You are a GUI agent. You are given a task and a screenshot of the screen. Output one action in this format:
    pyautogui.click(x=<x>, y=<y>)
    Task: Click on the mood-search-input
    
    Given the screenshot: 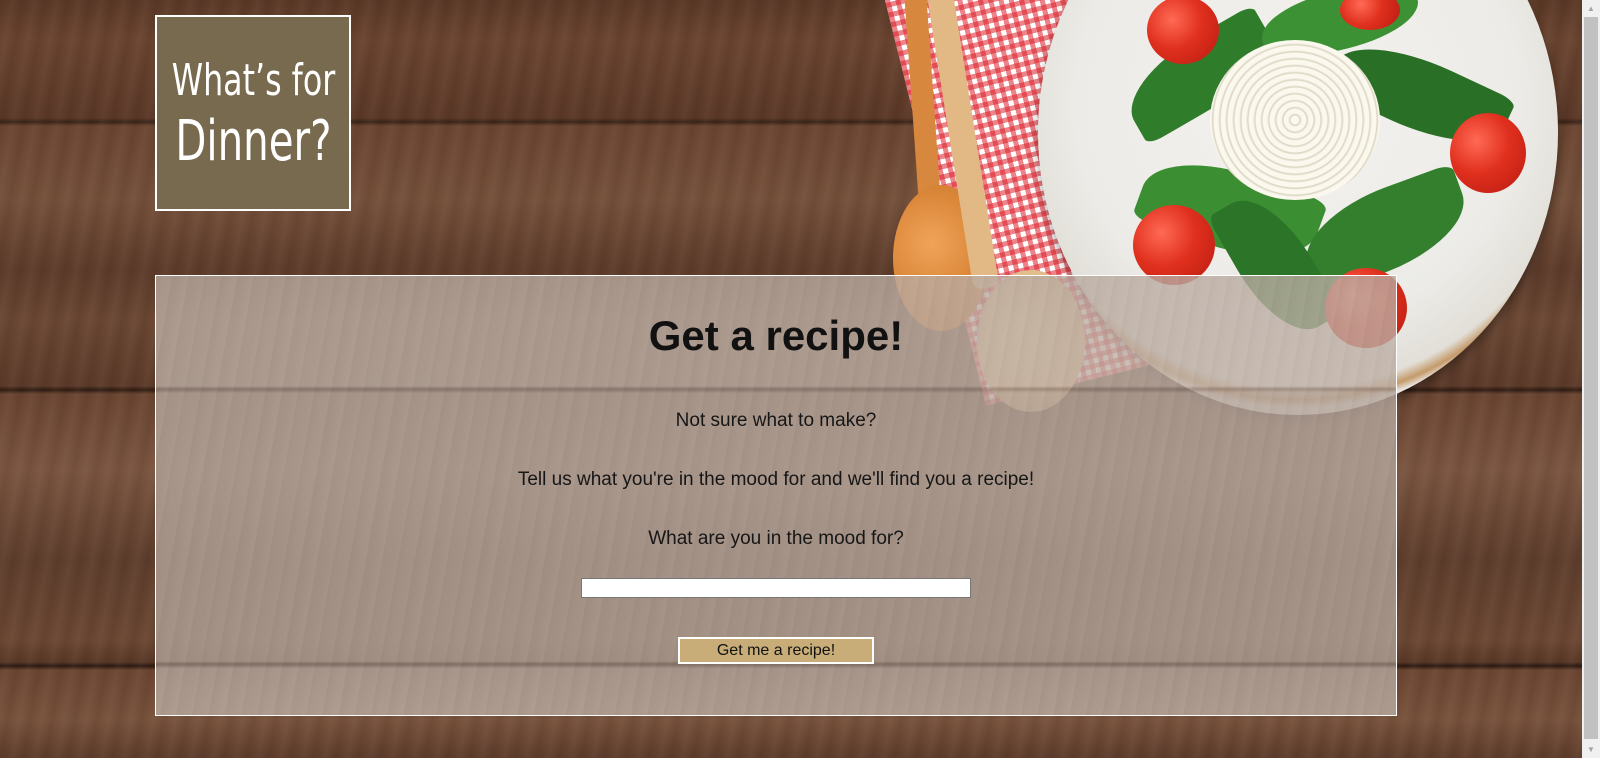 What is the action you would take?
    pyautogui.click(x=776, y=588)
    